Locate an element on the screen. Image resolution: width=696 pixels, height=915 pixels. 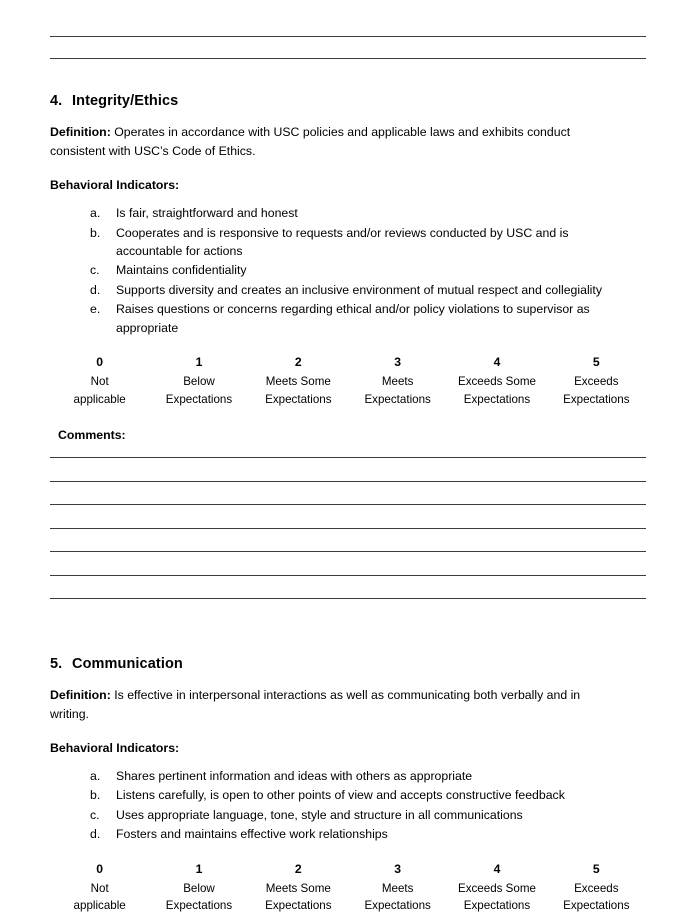
comments-write-area is located at coordinates (348, 528).